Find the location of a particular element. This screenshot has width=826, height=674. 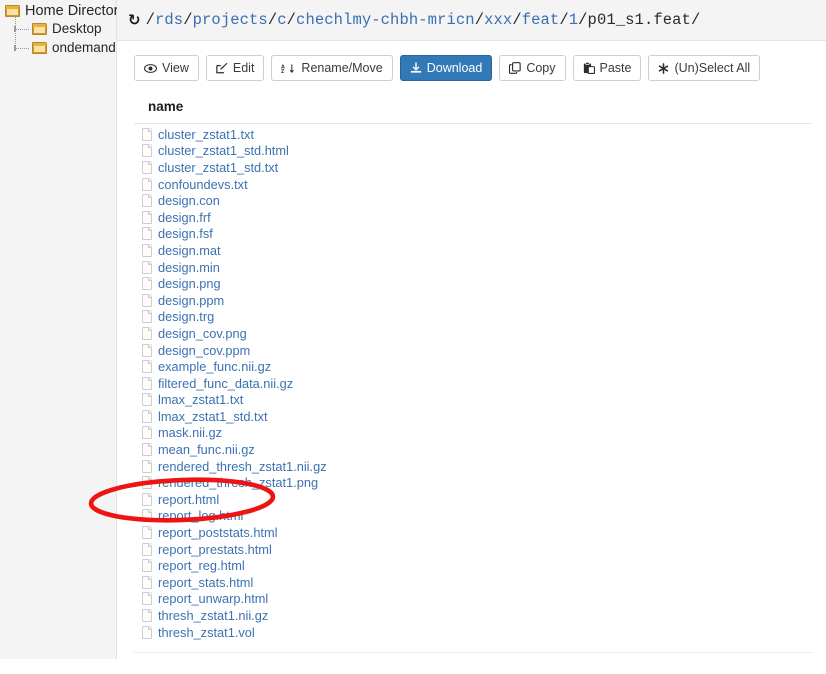

file-name-link: thresh_zstat1.vol is located at coordinates (206, 632).